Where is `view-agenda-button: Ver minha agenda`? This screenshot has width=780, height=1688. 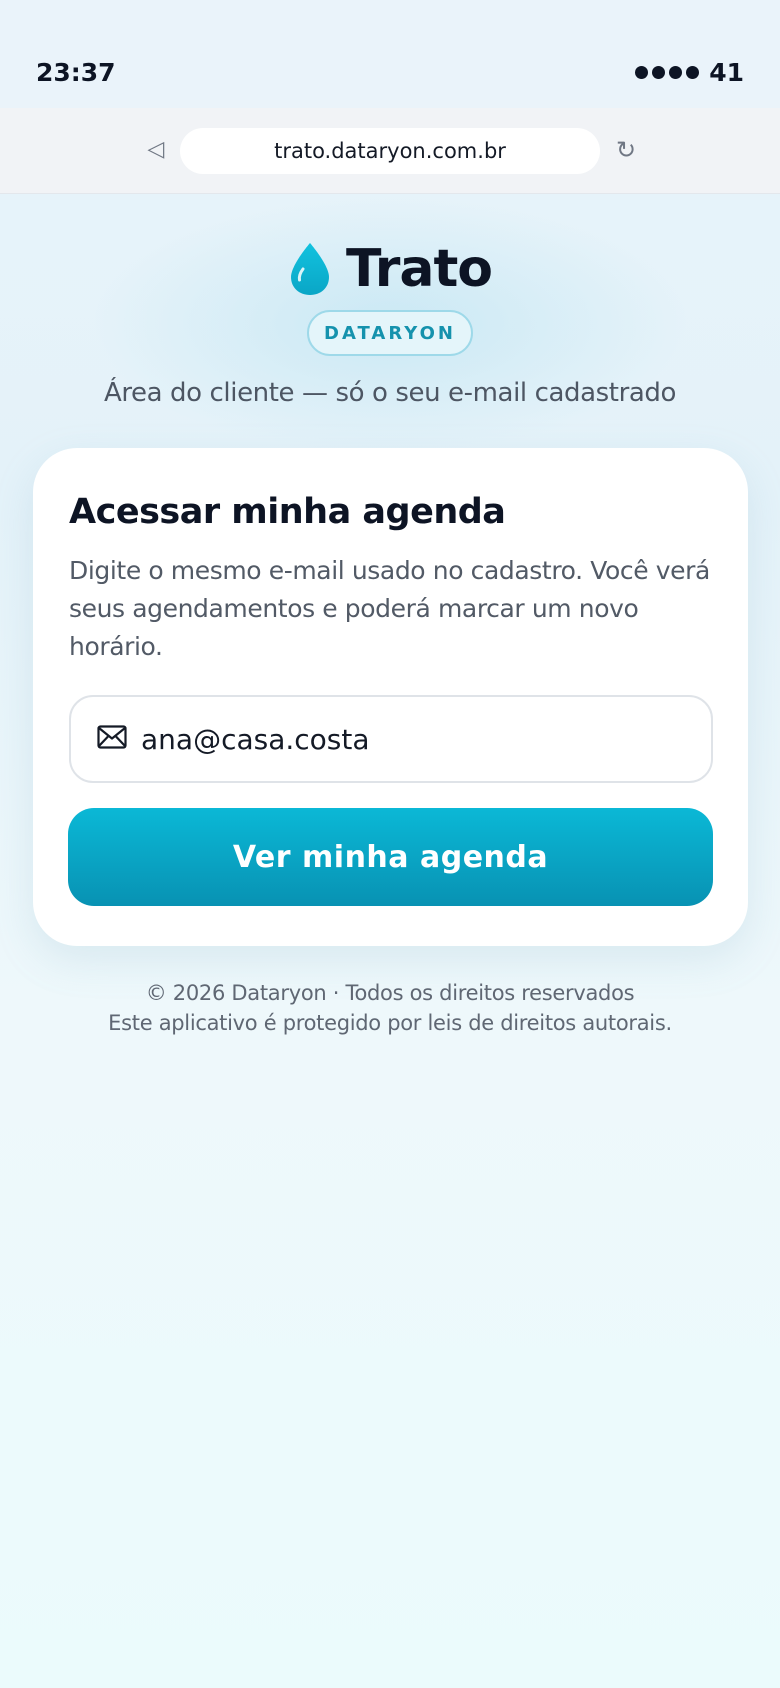
view-agenda-button: Ver minha agenda is located at coordinates (390, 857).